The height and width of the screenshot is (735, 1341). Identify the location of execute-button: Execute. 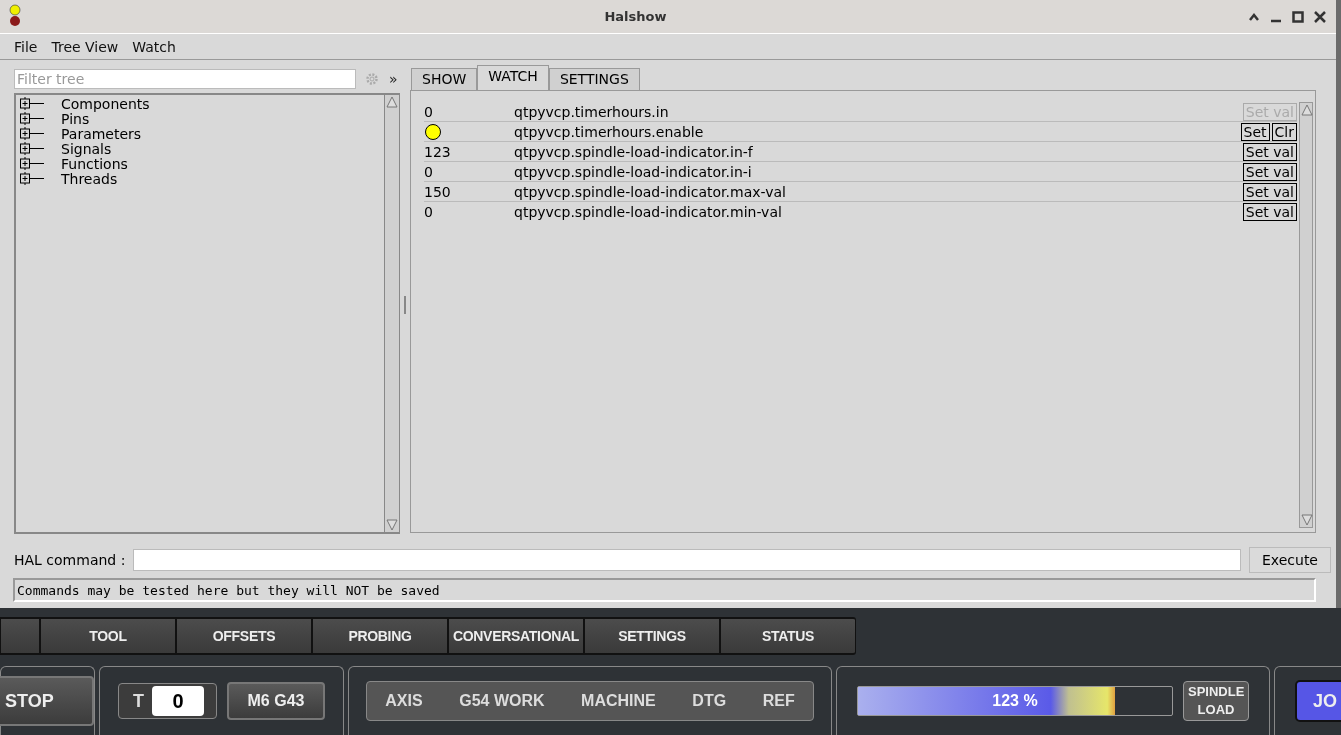
(1290, 560).